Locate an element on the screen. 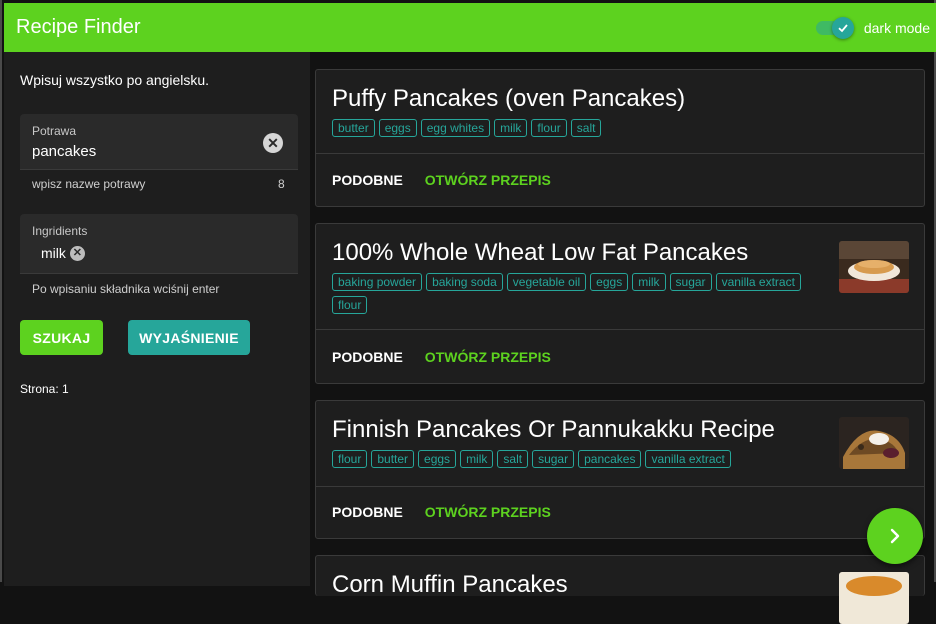  remove-chip-icon: ✕ is located at coordinates (77, 253).